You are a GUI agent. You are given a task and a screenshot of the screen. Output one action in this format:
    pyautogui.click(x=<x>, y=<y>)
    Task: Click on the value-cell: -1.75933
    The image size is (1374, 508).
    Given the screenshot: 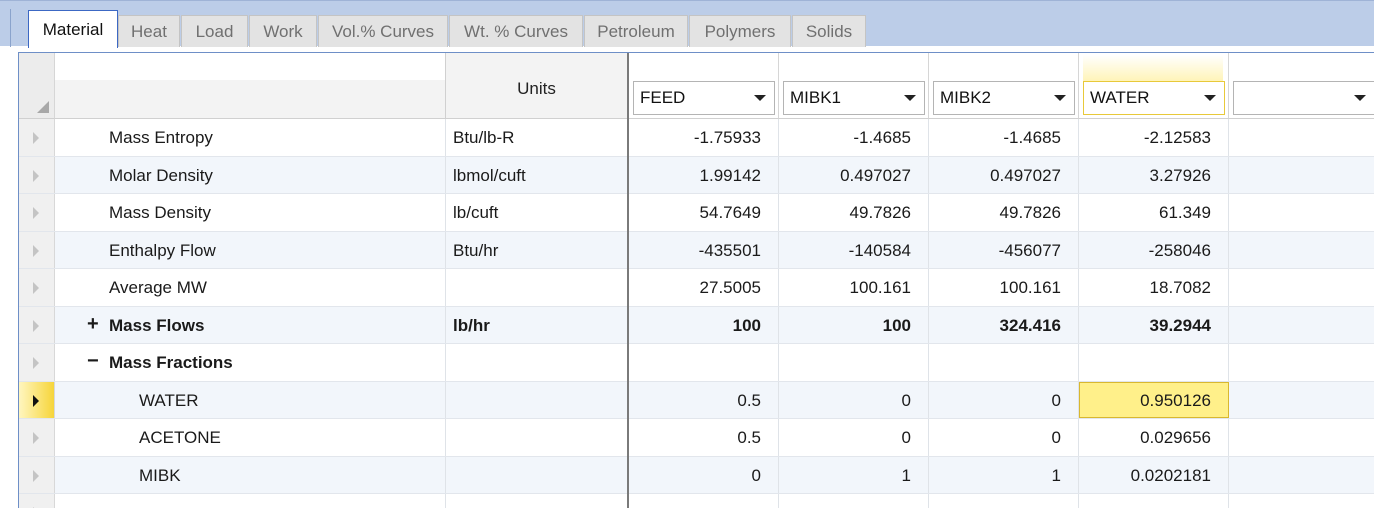 What is the action you would take?
    pyautogui.click(x=704, y=137)
    